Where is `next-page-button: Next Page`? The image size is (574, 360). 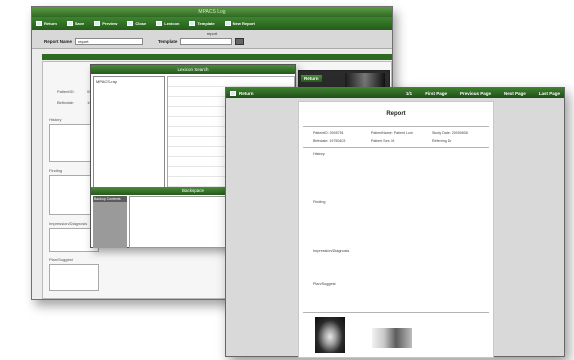
next-page-button: Next Page is located at coordinates (515, 93).